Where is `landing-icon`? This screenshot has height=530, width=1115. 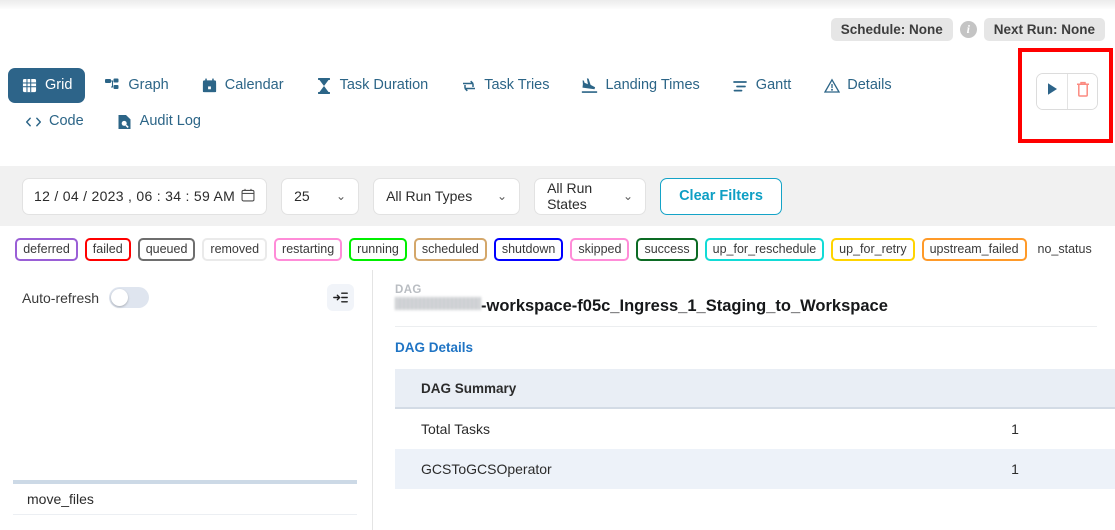 landing-icon is located at coordinates (589, 85).